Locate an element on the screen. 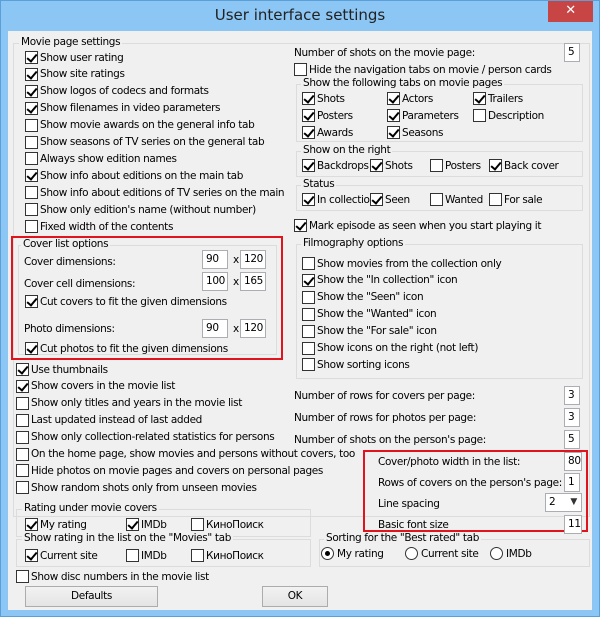 The image size is (600, 617). movie-setting-checkbox: Show info about editions on the main tab is located at coordinates (134, 175).